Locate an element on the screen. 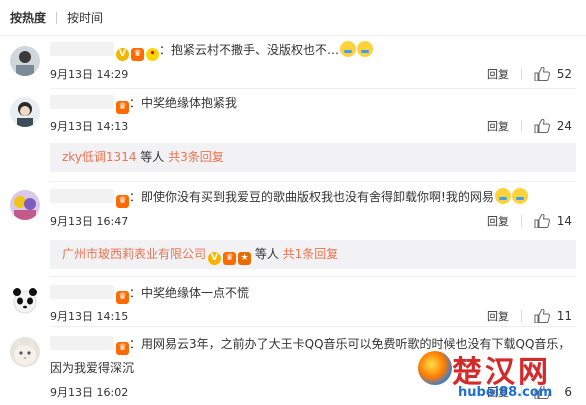 This screenshot has width=586, height=405. replies-count-link: 共3条回复 is located at coordinates (196, 157).